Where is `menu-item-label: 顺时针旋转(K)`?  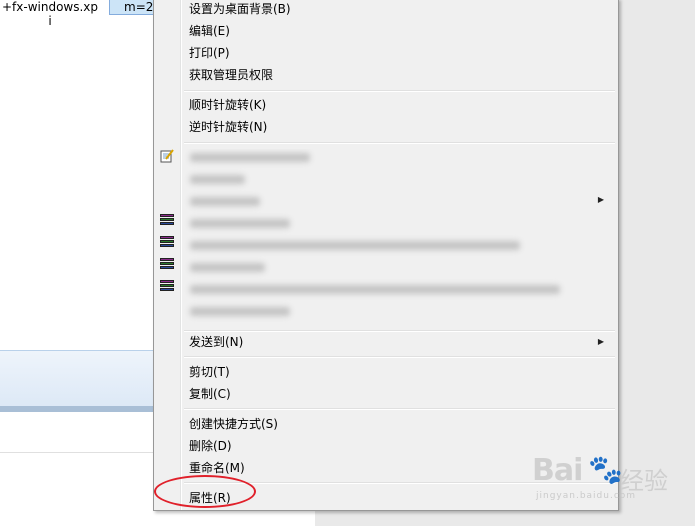
menu-item-label: 顺时针旋转(K) is located at coordinates (228, 105).